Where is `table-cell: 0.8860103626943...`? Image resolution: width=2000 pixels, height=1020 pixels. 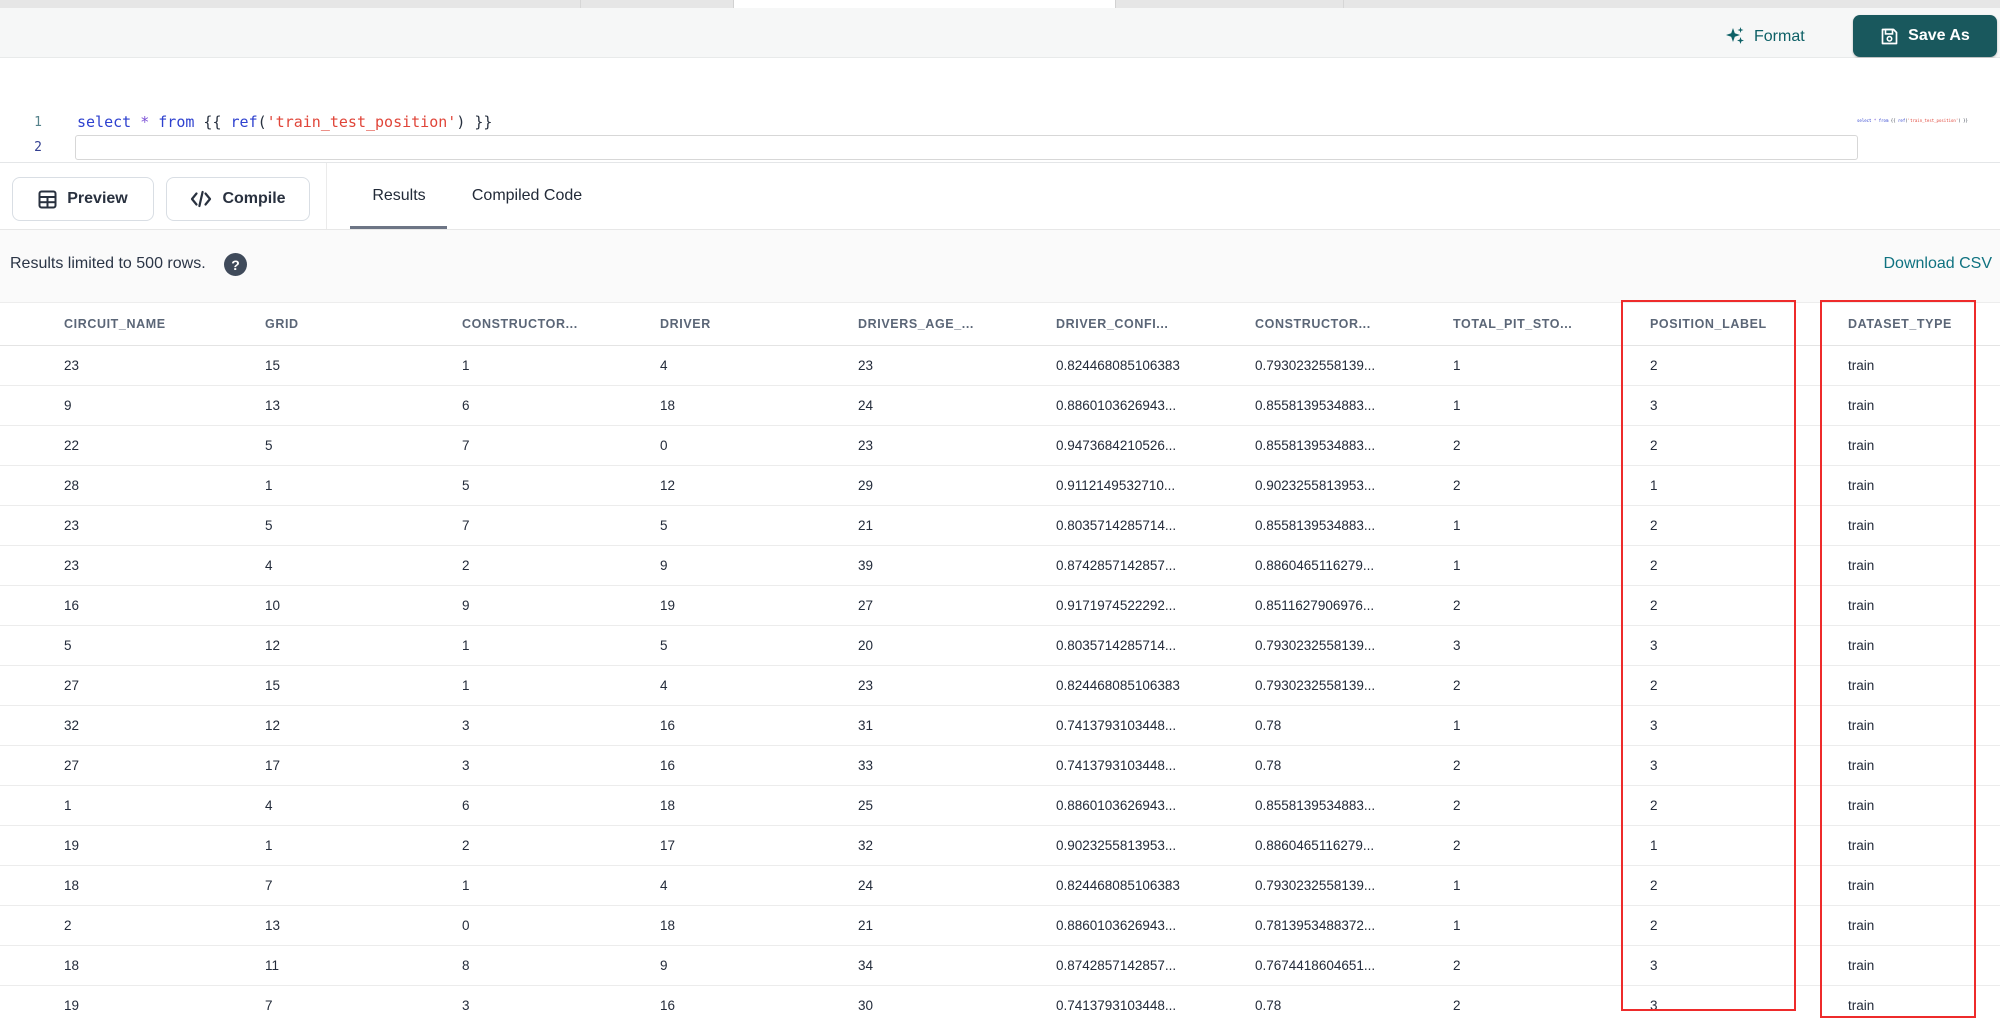
table-cell: 0.8860103626943... is located at coordinates (1155, 405).